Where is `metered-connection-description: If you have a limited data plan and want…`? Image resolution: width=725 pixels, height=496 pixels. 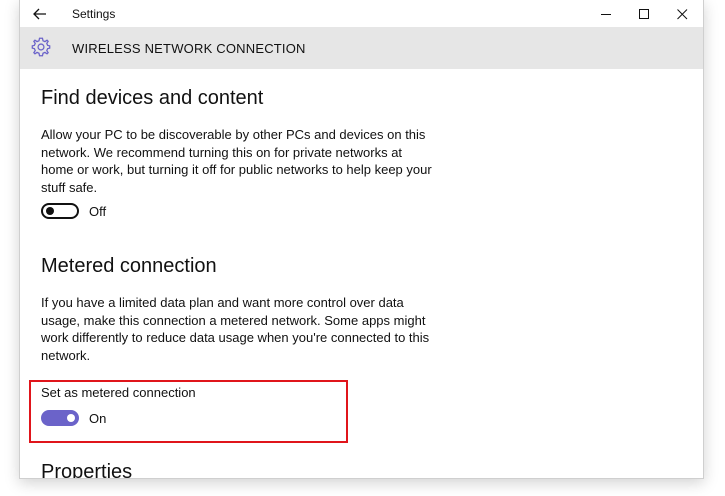 metered-connection-description: If you have a limited data plan and want… is located at coordinates (235, 329).